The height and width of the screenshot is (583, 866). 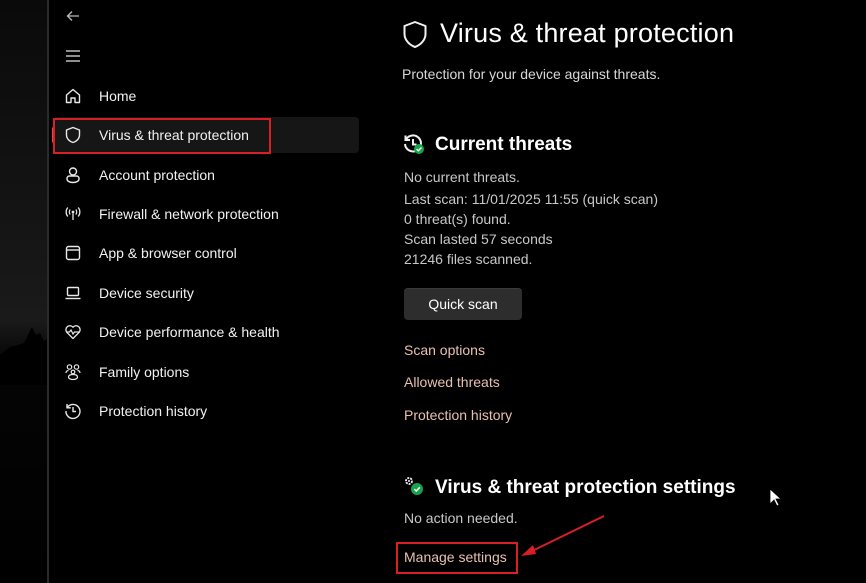 I want to click on sidebar-item-virus-threat-protection: Virus & threat protection, so click(x=205, y=135).